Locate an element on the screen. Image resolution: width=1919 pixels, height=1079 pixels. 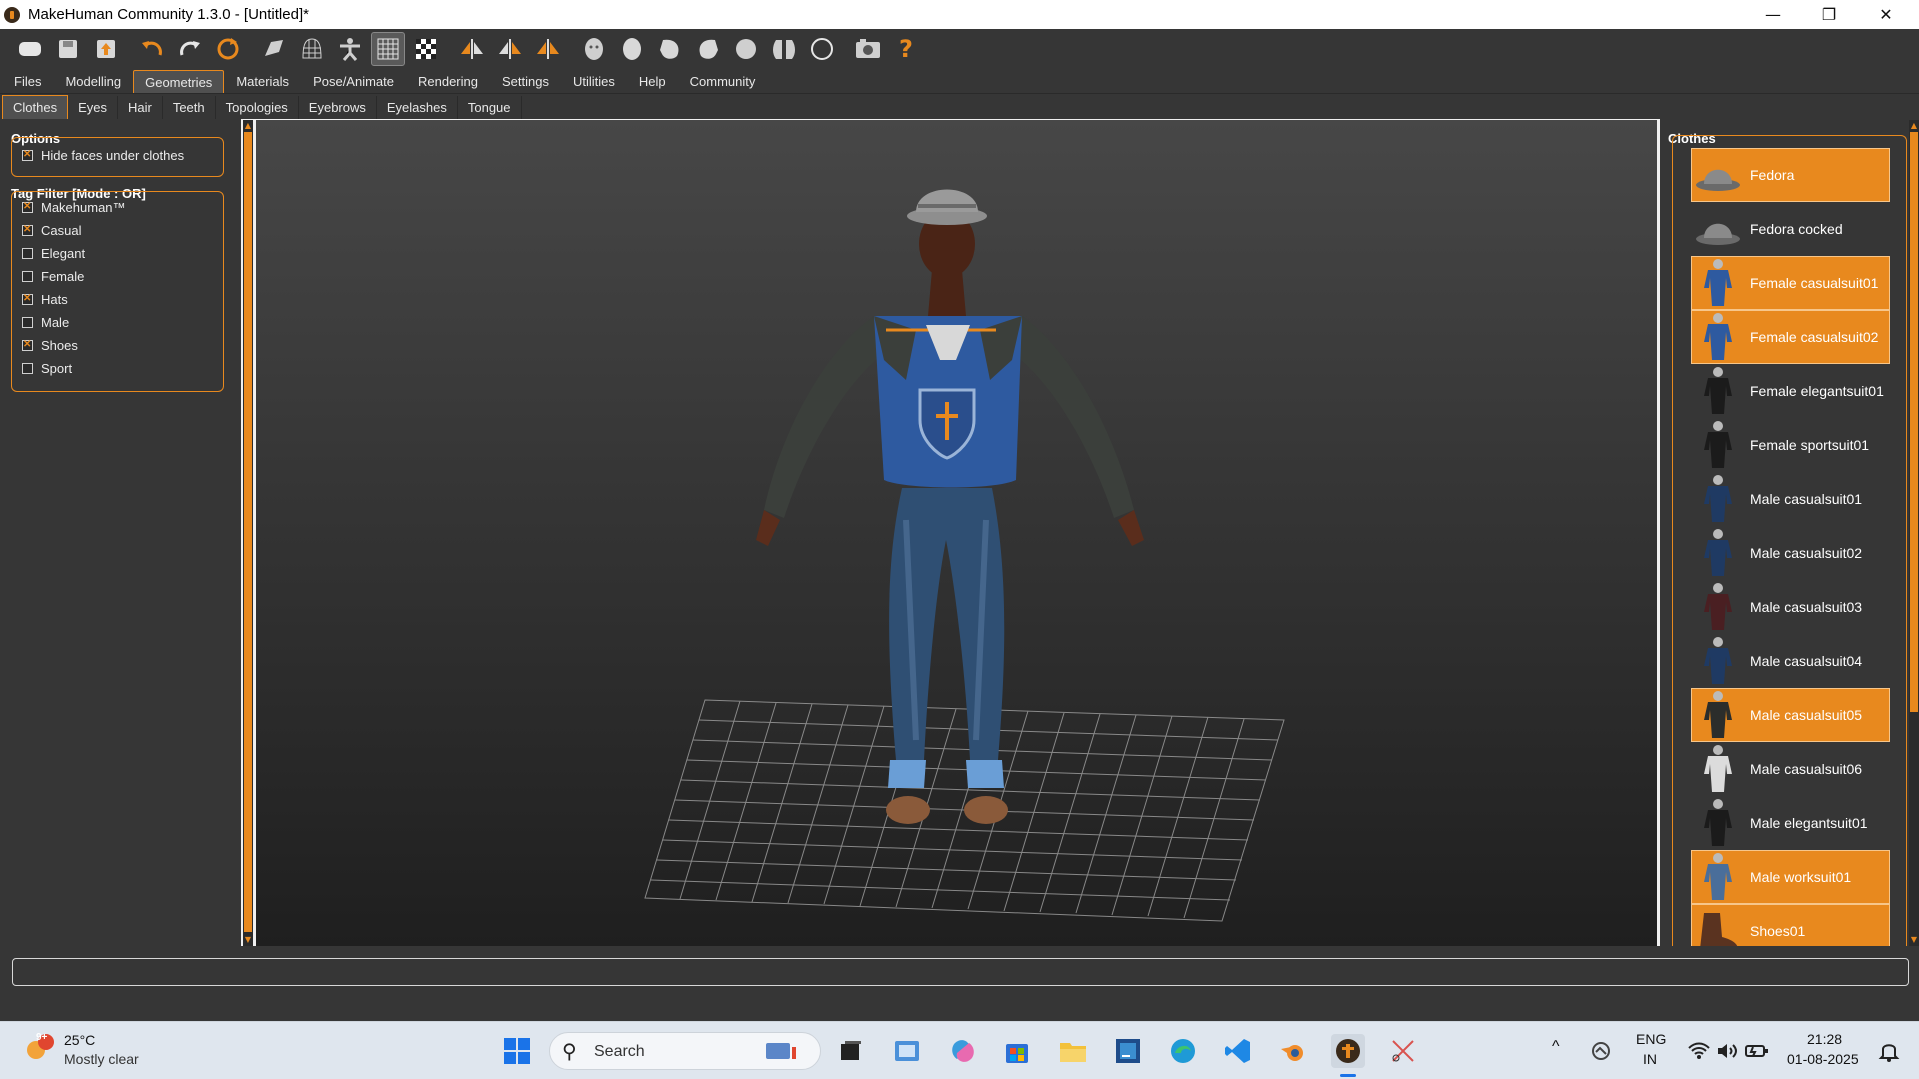
symmetry-right-icon is located at coordinates (472, 49).